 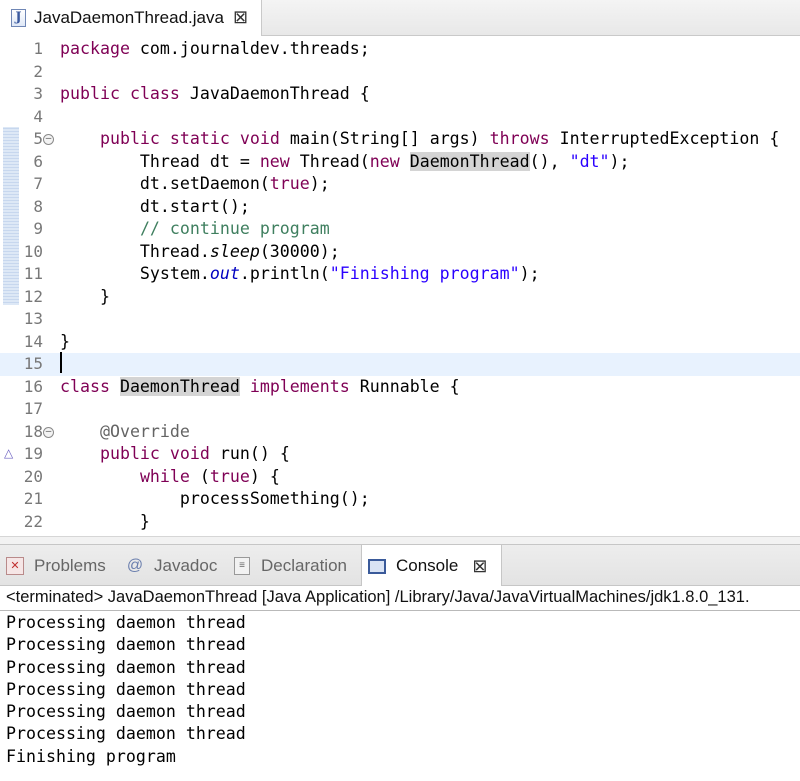 I want to click on code-token: JavaDaemonThread {, so click(x=274, y=93).